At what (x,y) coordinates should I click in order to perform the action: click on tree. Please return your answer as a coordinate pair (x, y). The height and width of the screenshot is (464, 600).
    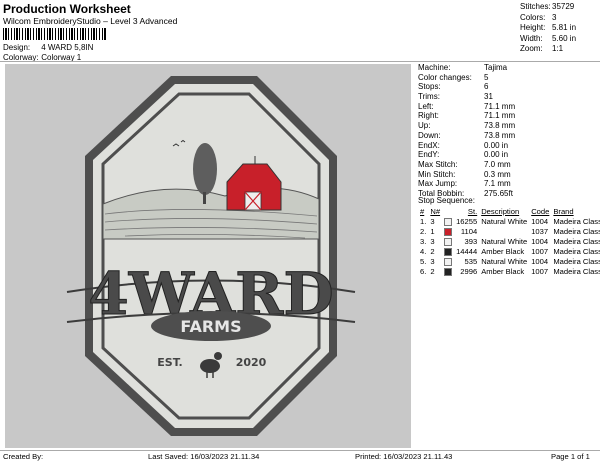
    Looking at the image, I should click on (205, 169).